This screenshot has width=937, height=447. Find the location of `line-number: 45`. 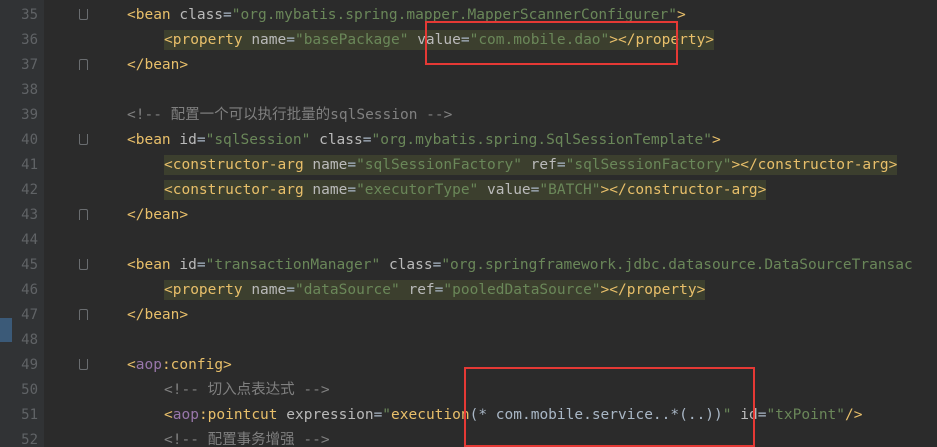

line-number: 45 is located at coordinates (29, 265).